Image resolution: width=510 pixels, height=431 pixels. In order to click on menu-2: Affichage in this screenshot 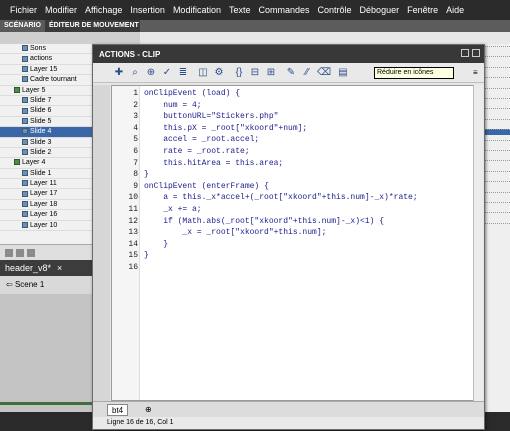, I will do `click(103, 10)`.